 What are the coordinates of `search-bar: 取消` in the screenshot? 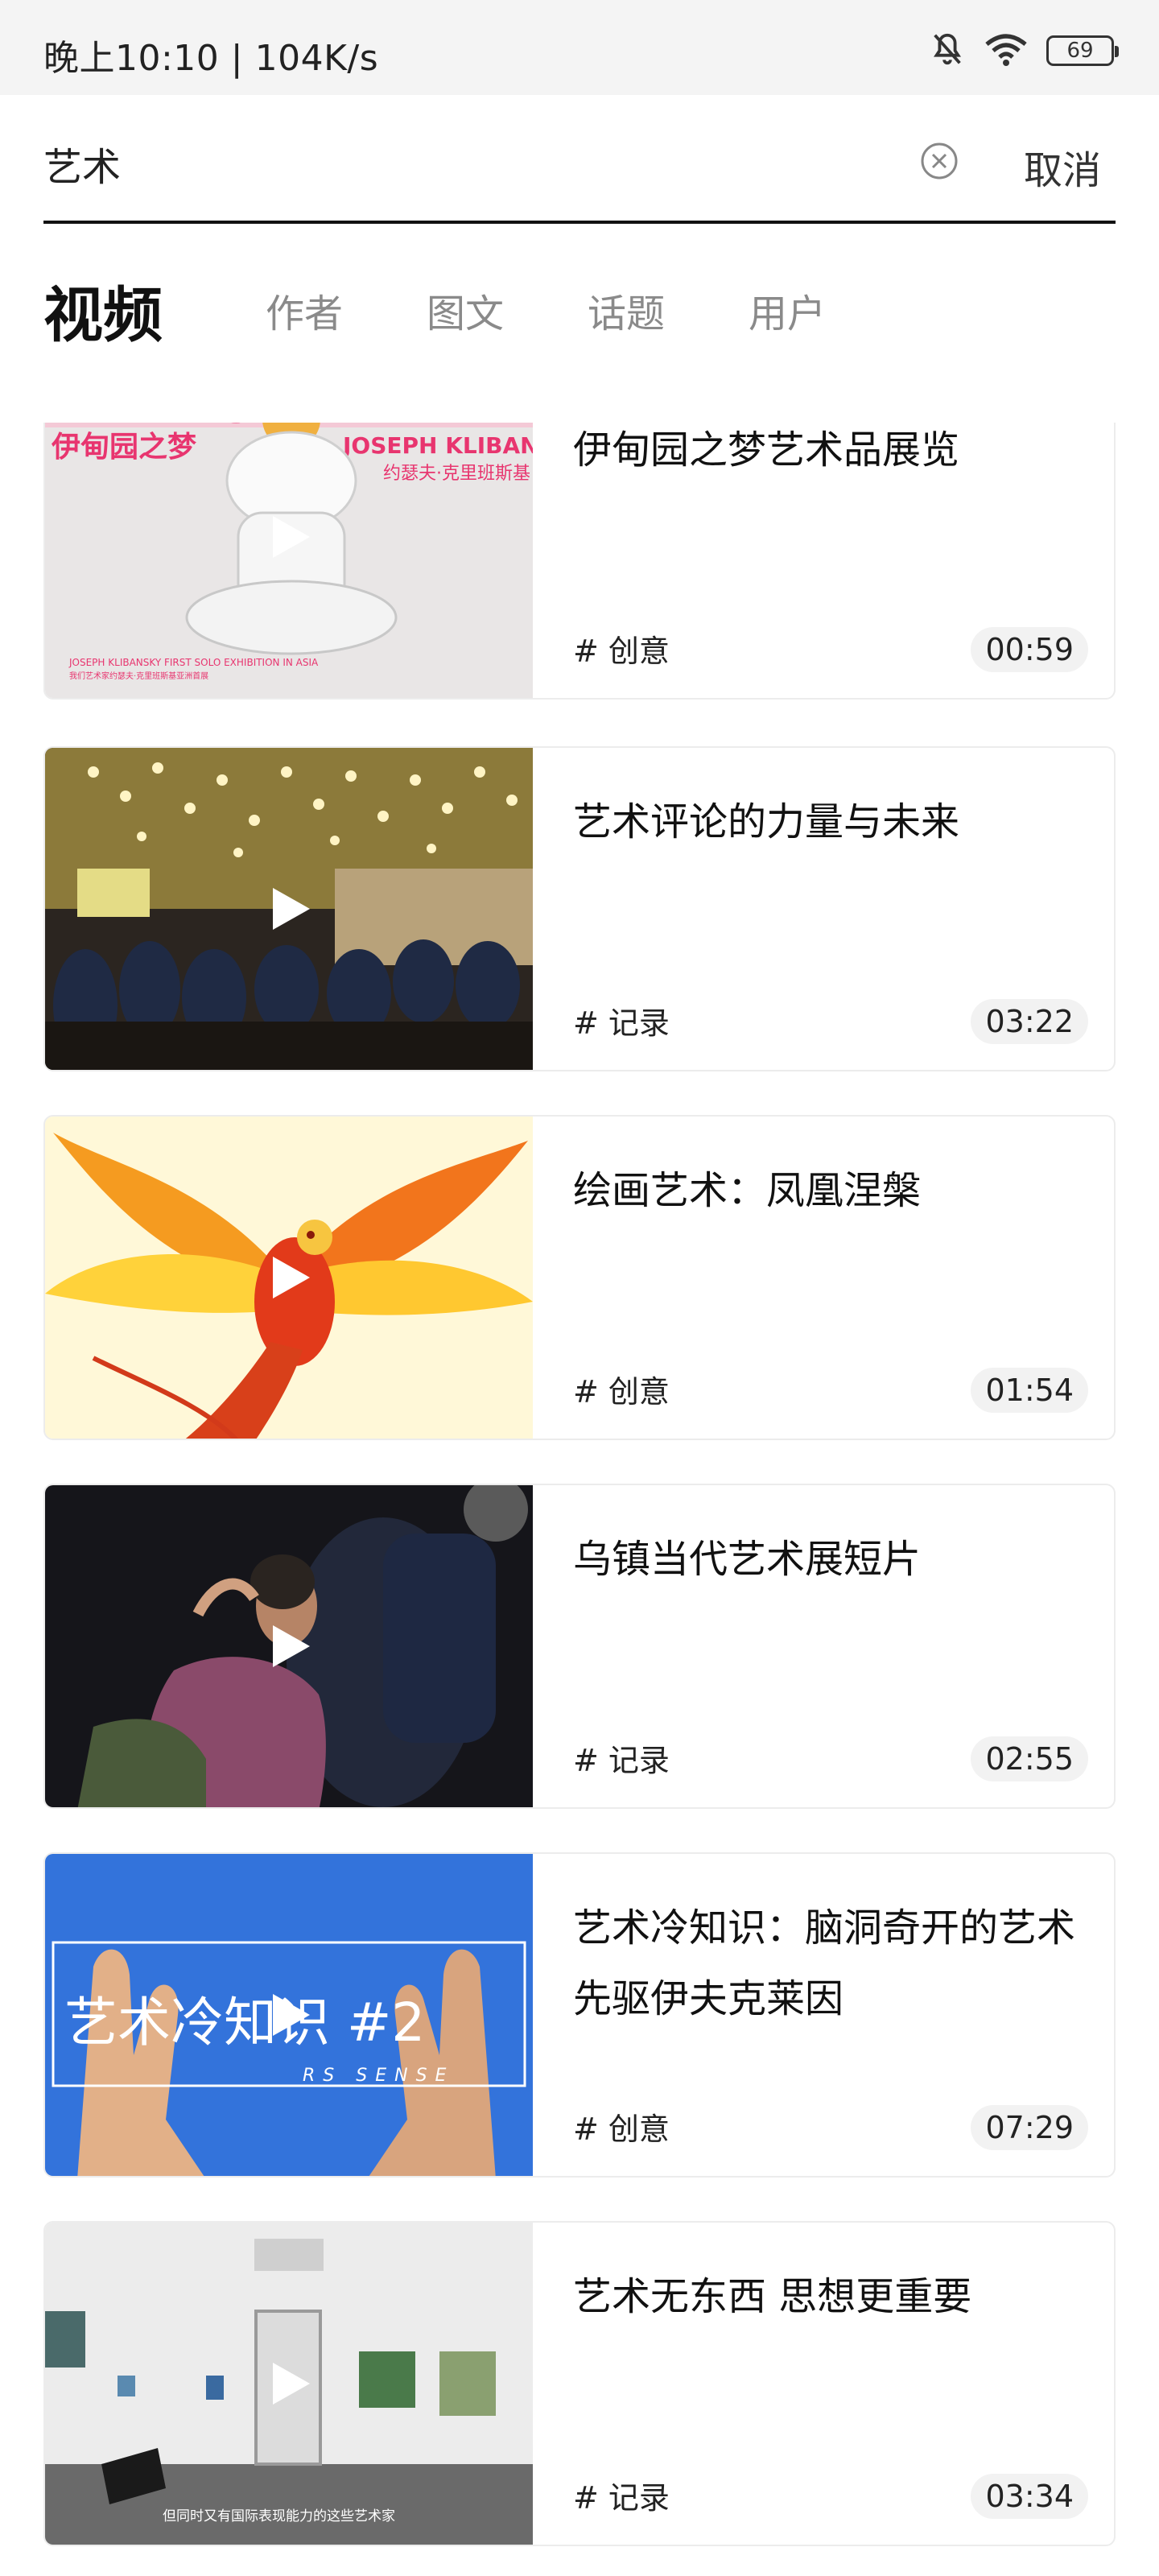 It's located at (579, 159).